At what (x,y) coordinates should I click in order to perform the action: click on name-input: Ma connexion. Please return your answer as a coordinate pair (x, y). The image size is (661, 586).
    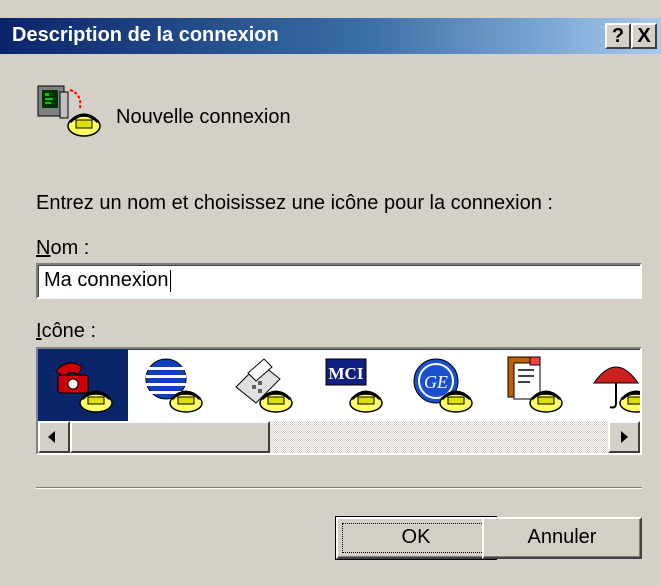
    Looking at the image, I should click on (339, 281).